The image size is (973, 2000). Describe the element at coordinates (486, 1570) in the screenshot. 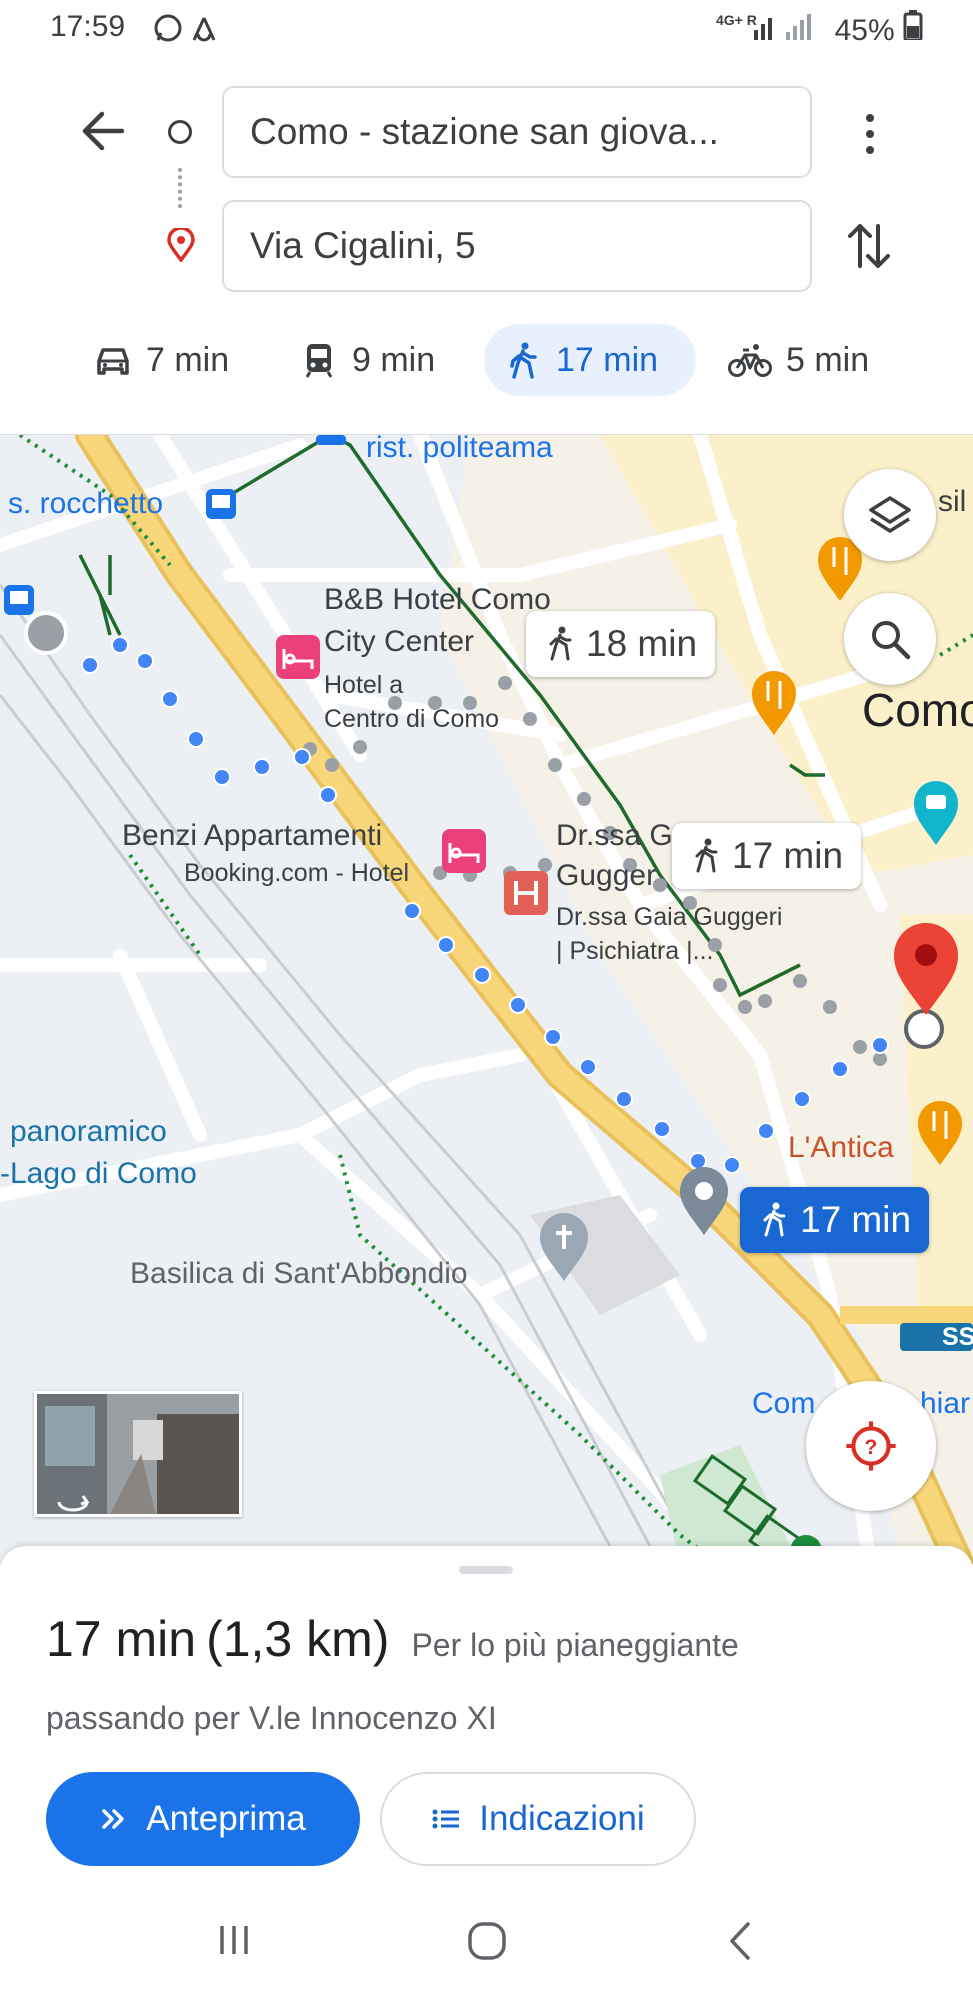

I see `sheet-drag-handle` at that location.